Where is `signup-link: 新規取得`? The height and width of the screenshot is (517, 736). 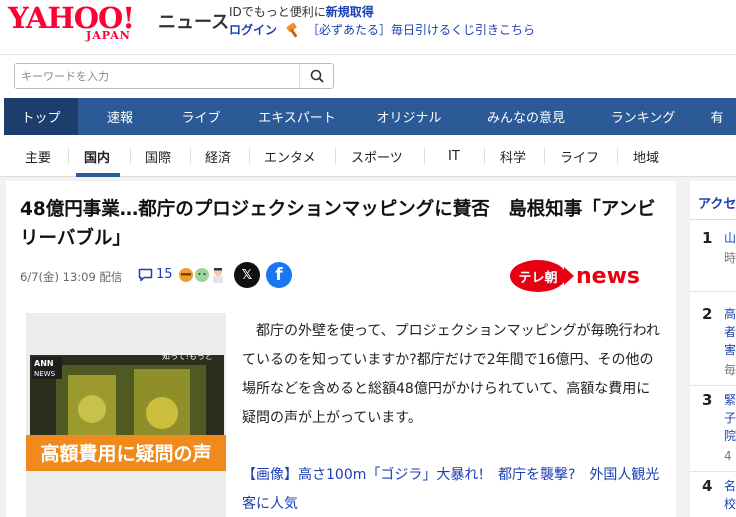
signup-link: 新規取得 is located at coordinates (350, 12).